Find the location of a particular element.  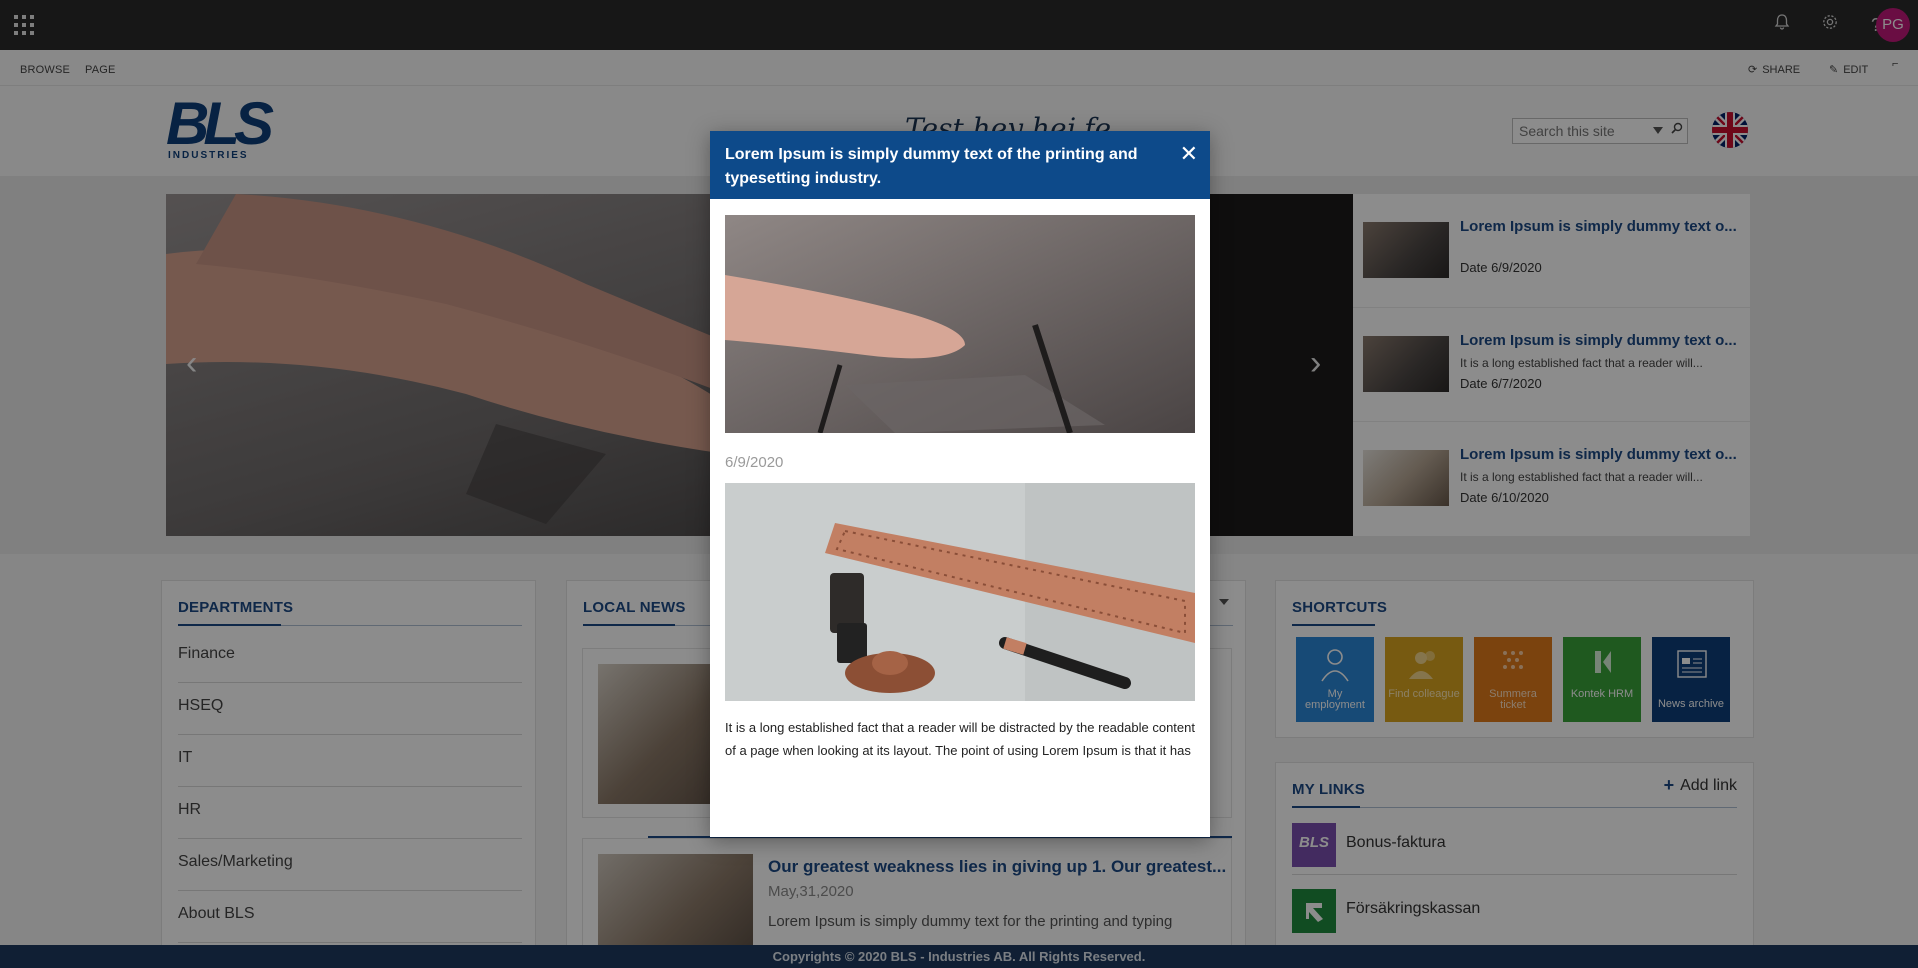

modal-image-drain is located at coordinates (960, 592).